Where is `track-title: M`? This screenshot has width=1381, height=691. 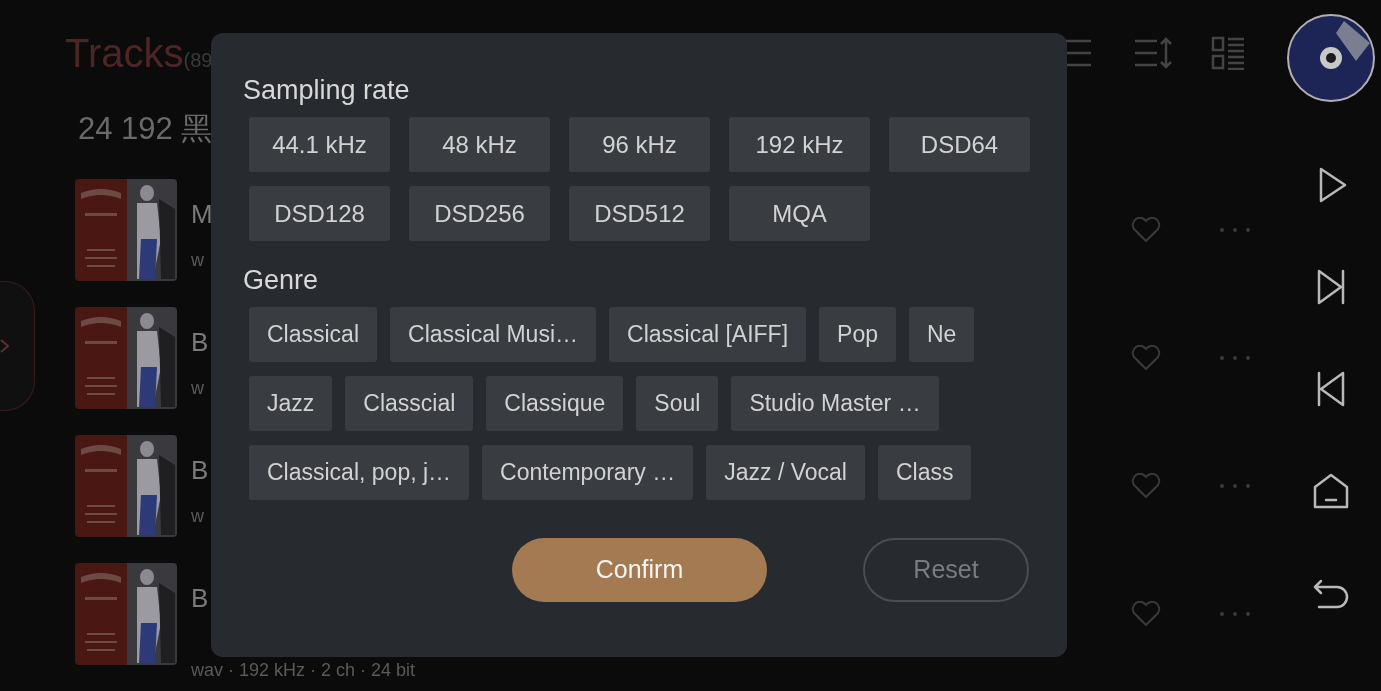
track-title: M is located at coordinates (202, 214).